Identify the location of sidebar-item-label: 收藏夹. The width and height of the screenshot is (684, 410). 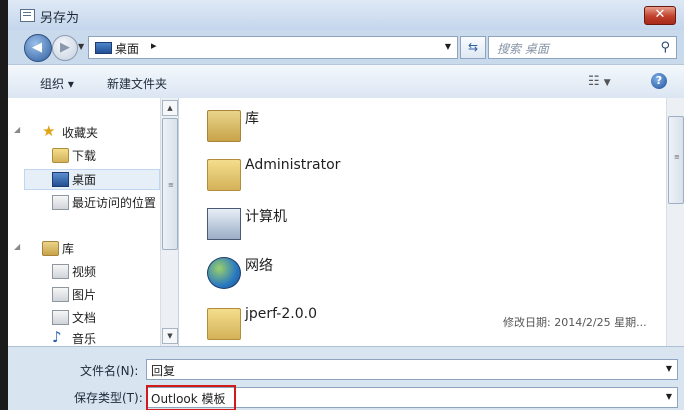
(80, 133).